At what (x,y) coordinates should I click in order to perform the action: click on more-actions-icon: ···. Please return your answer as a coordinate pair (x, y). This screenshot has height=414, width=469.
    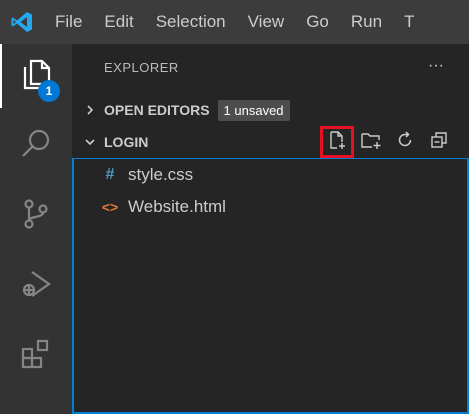
    Looking at the image, I should click on (436, 66).